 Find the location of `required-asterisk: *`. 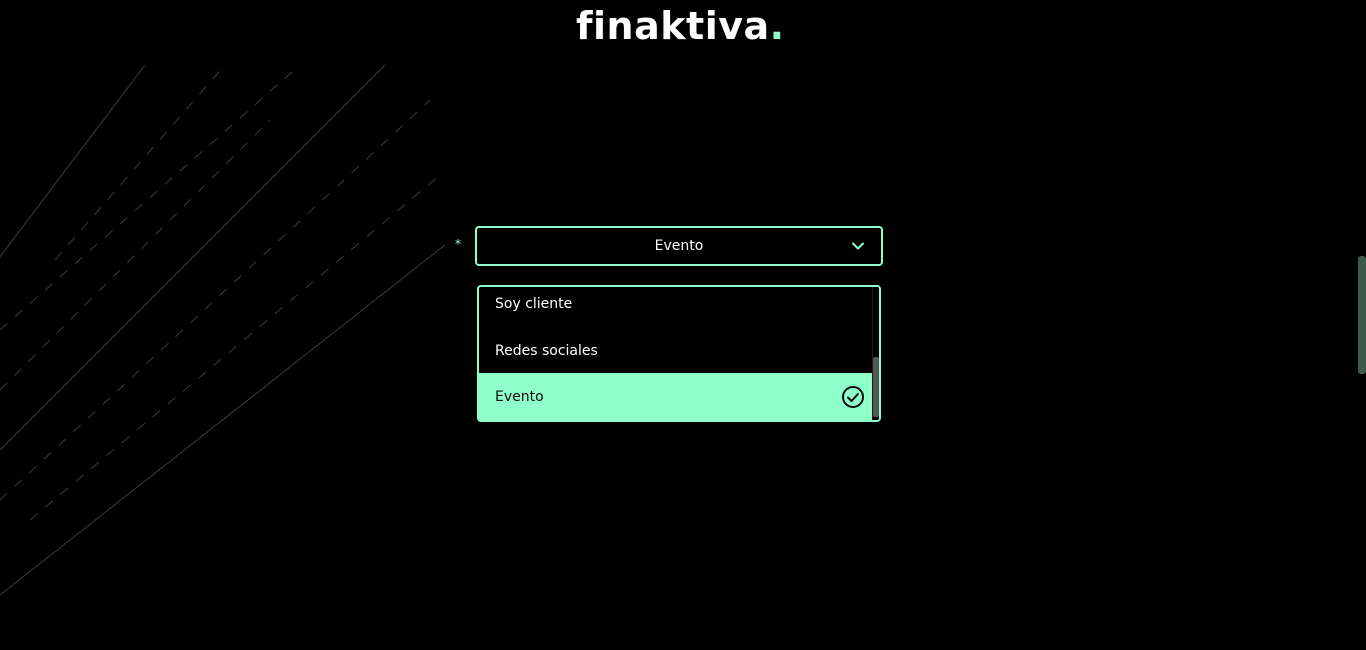

required-asterisk: * is located at coordinates (458, 244).